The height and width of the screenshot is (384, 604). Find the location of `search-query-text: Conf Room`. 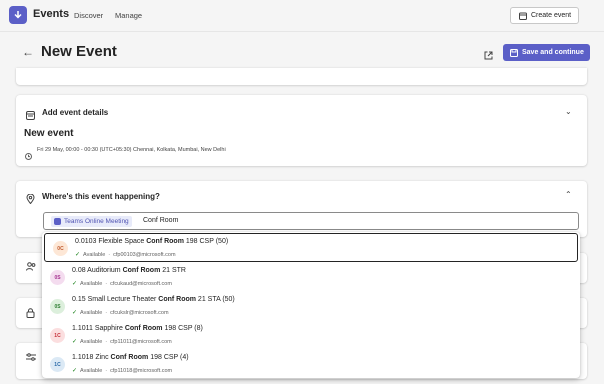

search-query-text: Conf Room is located at coordinates (161, 220).